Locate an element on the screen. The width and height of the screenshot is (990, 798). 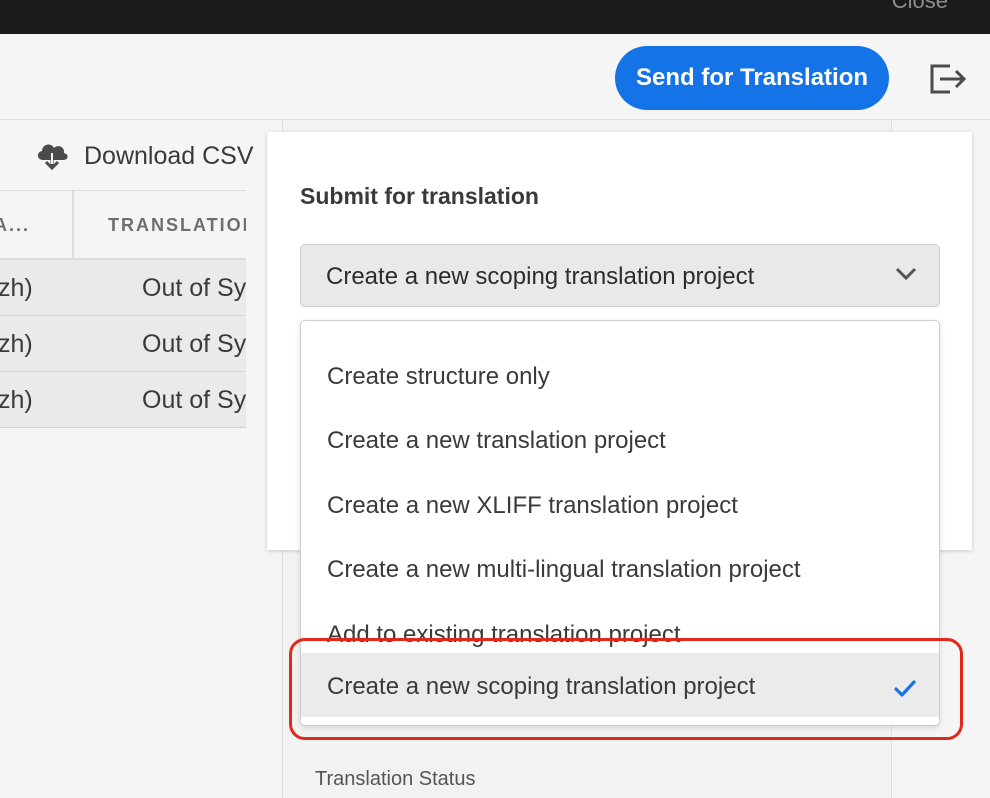
table-header: A... TRANSLATION is located at coordinates (123, 225).